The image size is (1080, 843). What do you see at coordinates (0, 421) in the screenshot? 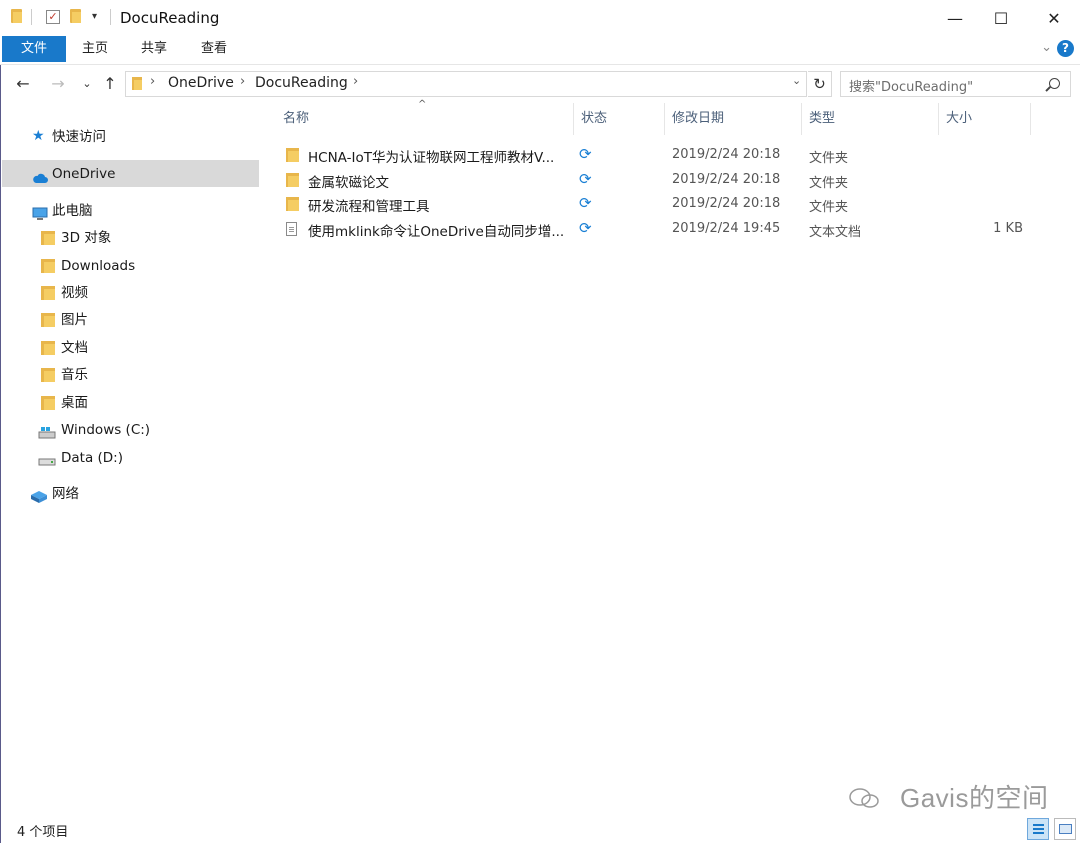
I see `window-border` at bounding box center [0, 421].